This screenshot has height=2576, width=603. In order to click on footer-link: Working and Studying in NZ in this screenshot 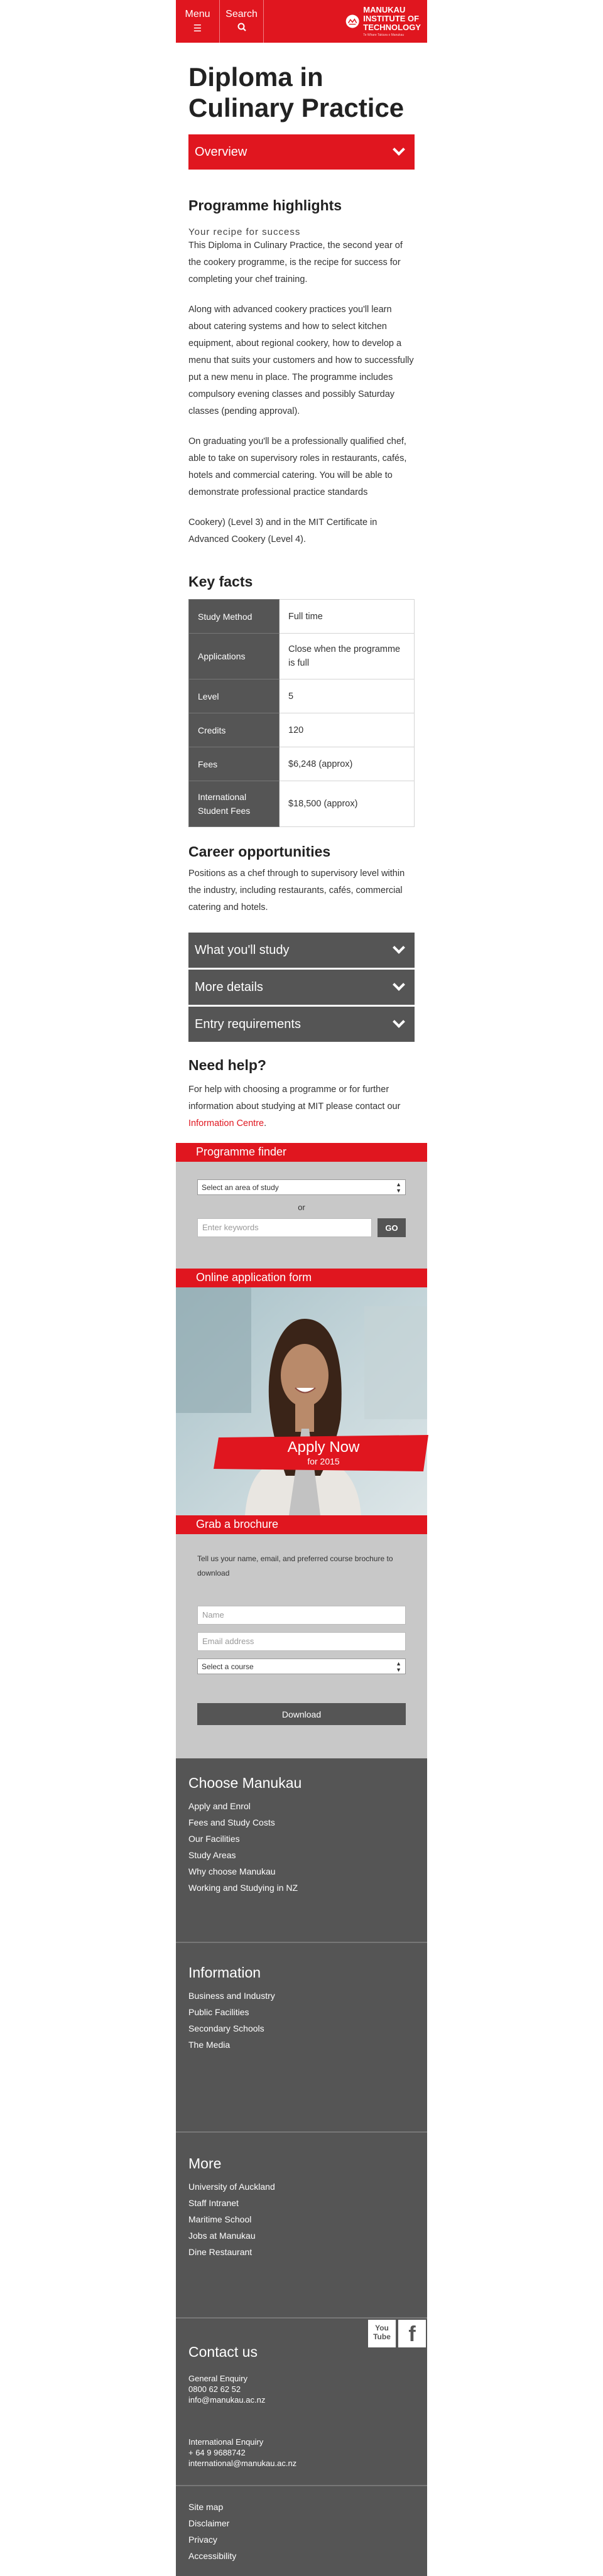, I will do `click(243, 1888)`.